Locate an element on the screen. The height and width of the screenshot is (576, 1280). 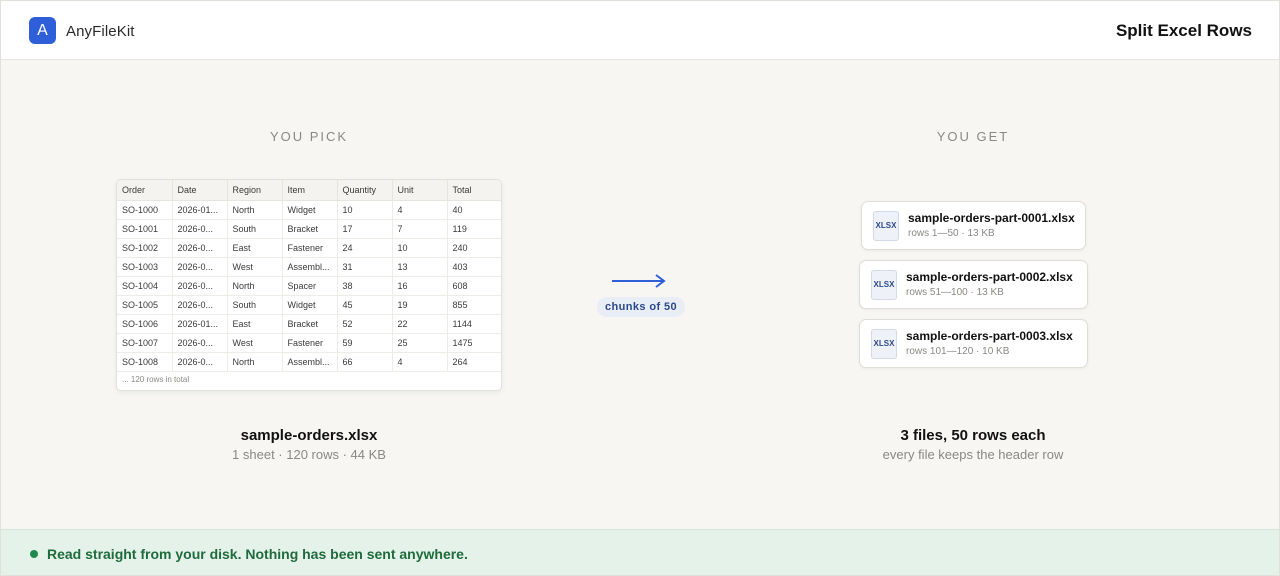
column-header: Quantity is located at coordinates (365, 190).